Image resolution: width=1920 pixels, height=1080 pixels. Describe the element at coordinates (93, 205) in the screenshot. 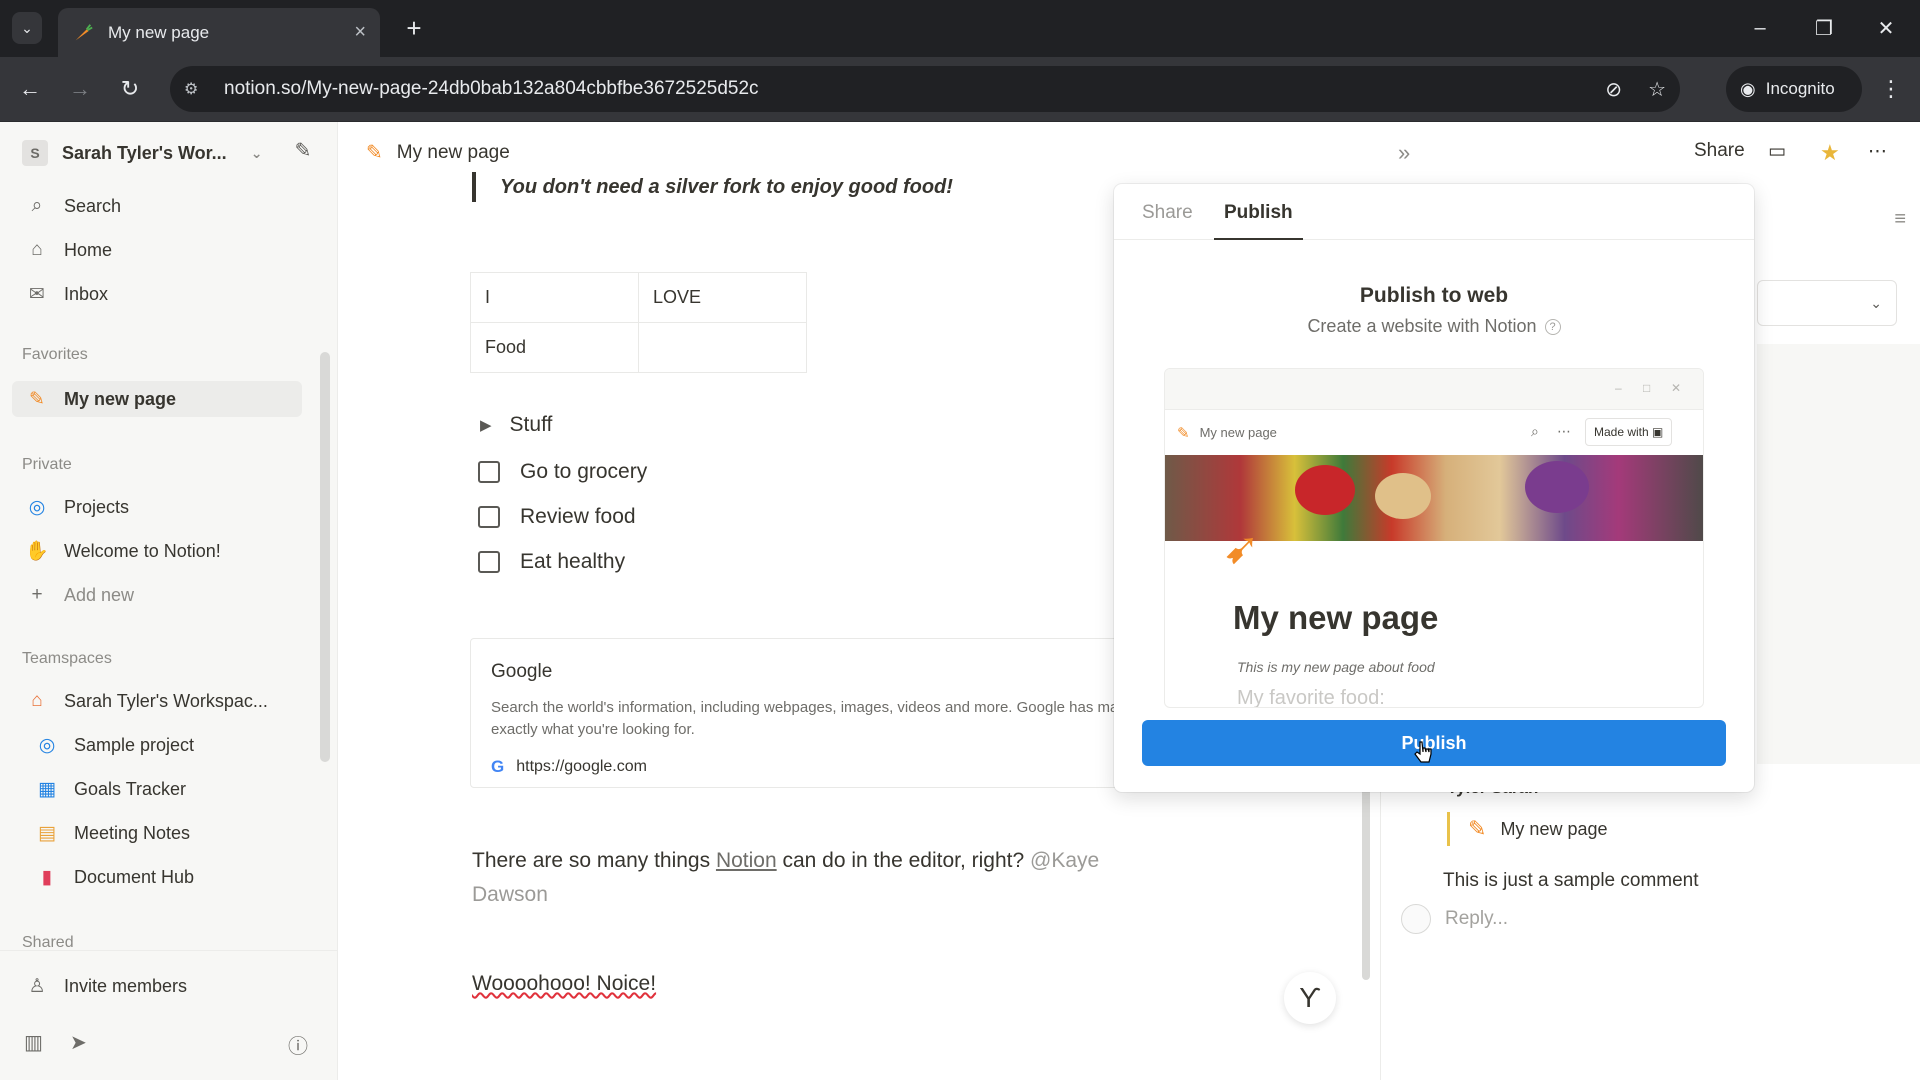

I see `sidebar-item-label: Search` at that location.